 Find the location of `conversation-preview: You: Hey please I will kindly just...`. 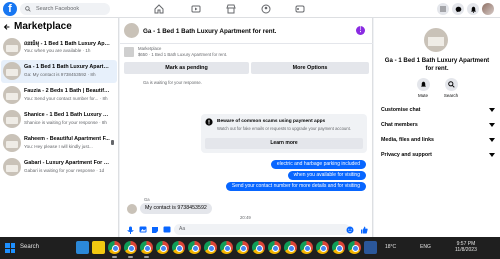

conversation-preview: You: Hey please I will kindly just... is located at coordinates (58, 146).